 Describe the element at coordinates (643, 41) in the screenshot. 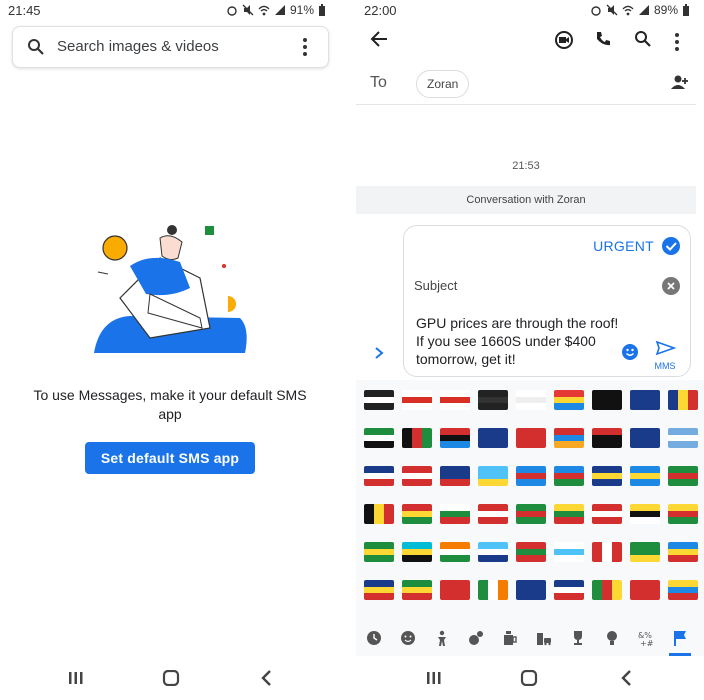

I see `search-icon` at that location.